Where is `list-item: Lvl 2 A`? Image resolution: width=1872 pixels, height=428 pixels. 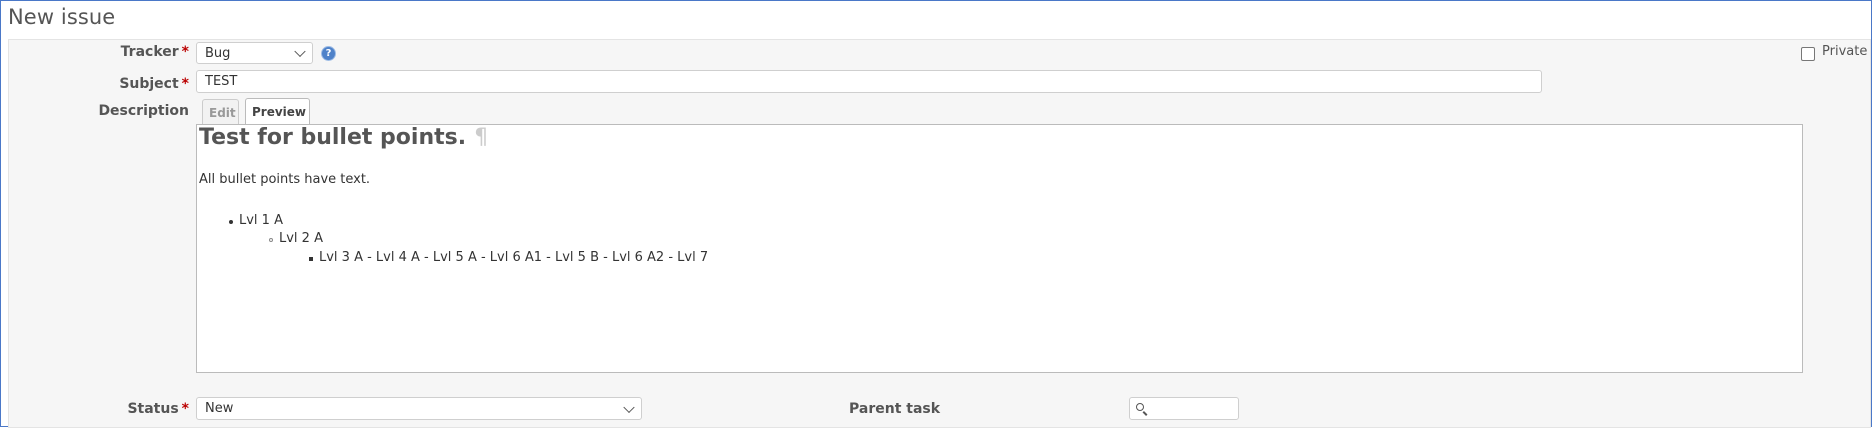
list-item: Lvl 2 A is located at coordinates (301, 238).